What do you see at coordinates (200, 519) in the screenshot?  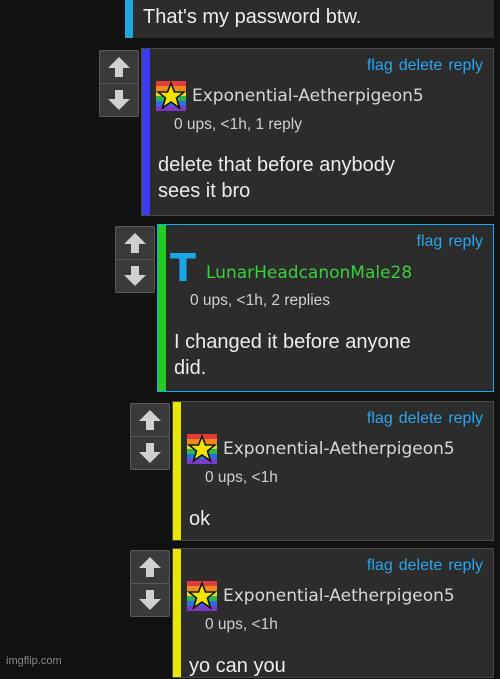 I see `comment-body: ok` at bounding box center [200, 519].